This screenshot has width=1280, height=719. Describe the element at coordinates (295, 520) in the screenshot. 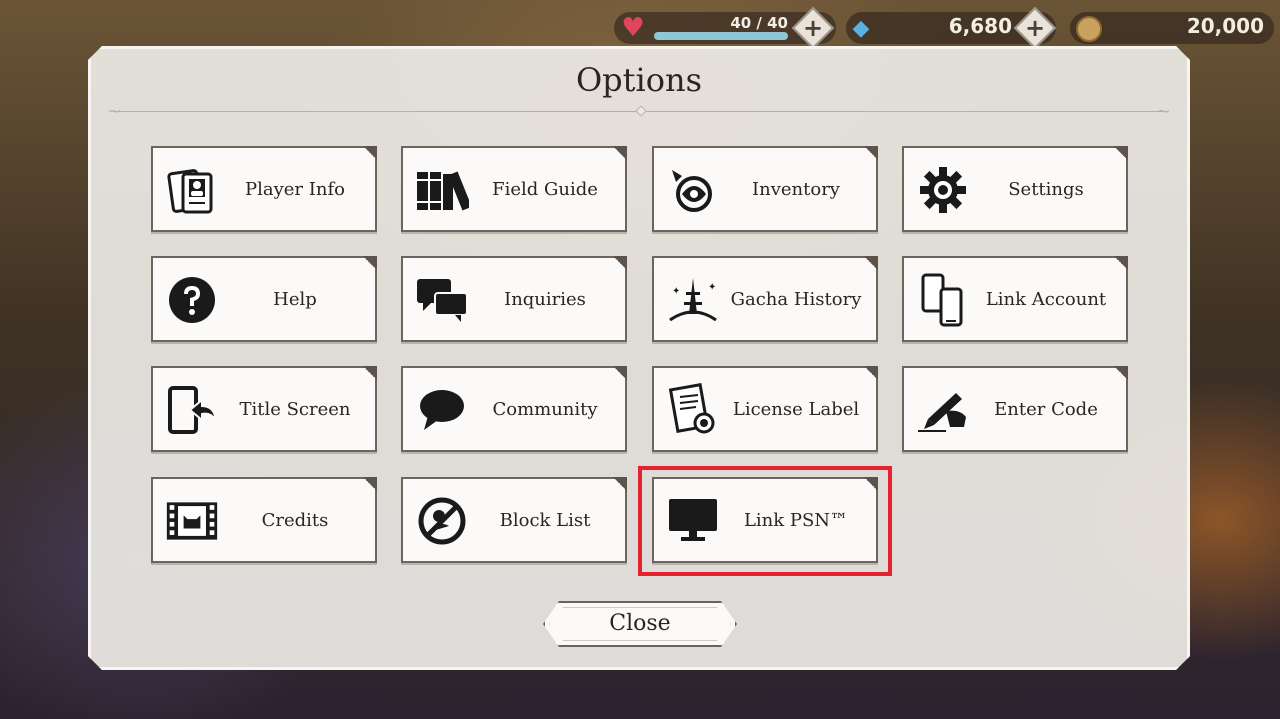

I see `button-label: Credits` at that location.